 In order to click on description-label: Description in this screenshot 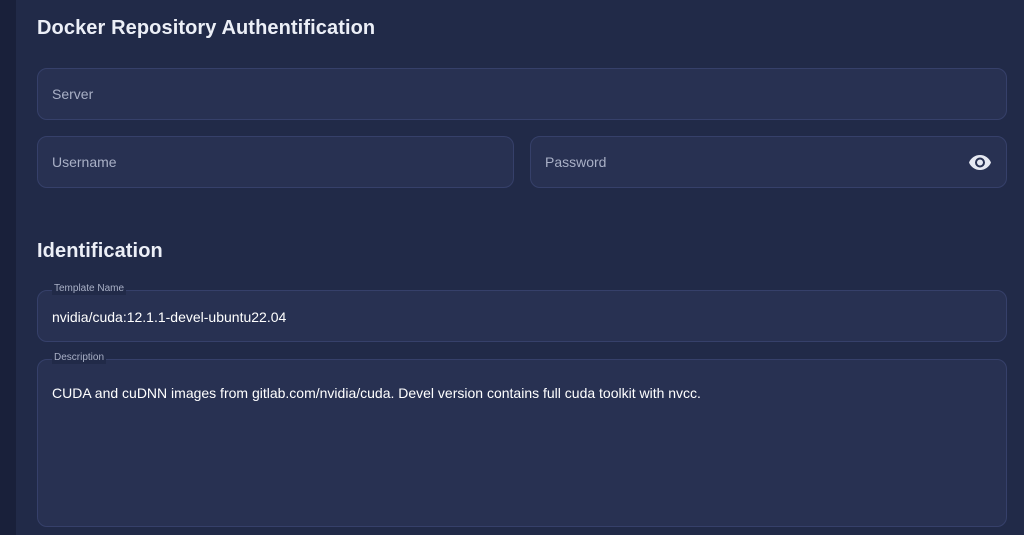, I will do `click(79, 358)`.